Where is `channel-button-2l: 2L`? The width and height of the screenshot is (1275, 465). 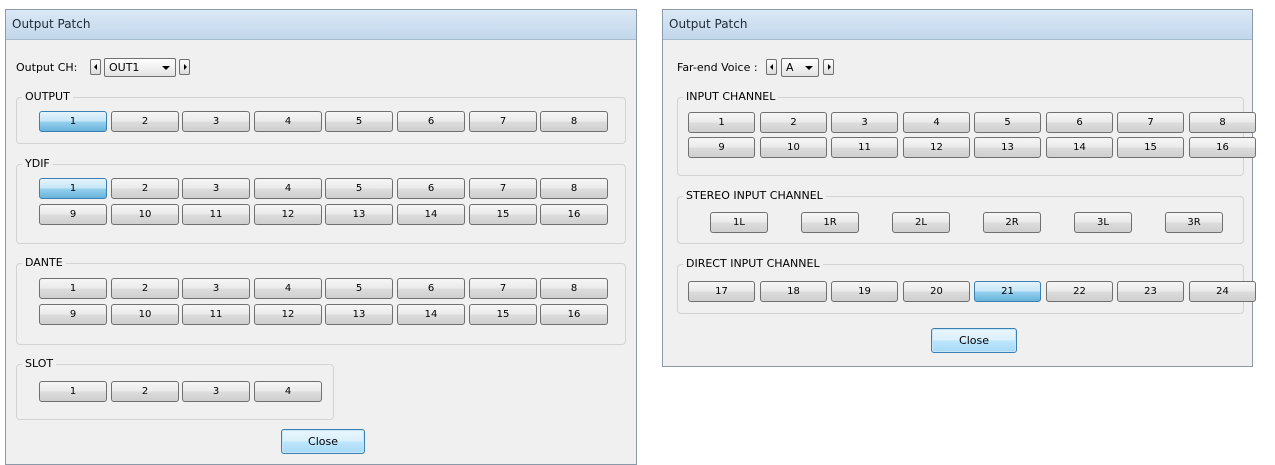 channel-button-2l: 2L is located at coordinates (921, 222).